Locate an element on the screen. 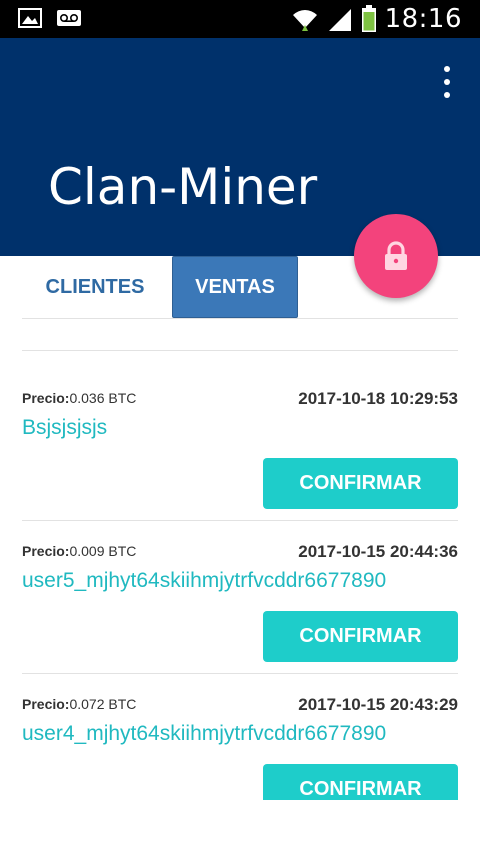 The width and height of the screenshot is (480, 849). price-text: Precio:0.009 BTC is located at coordinates (79, 551).